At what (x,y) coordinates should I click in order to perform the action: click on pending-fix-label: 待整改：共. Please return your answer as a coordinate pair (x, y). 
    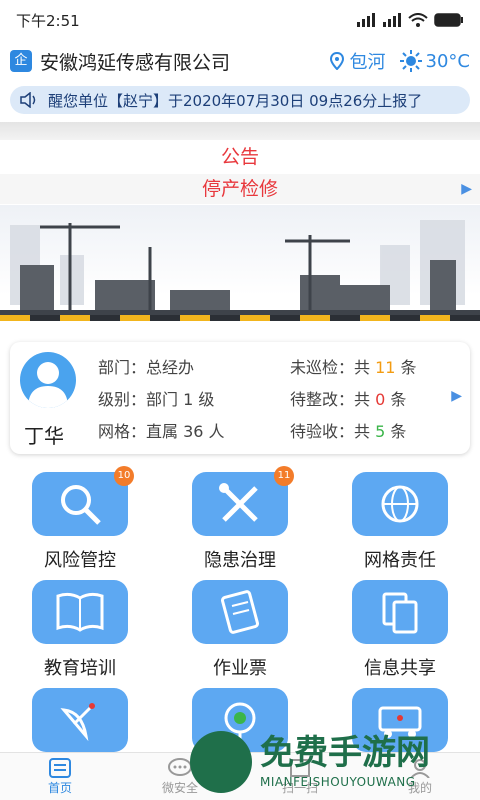
    Looking at the image, I should click on (333, 399).